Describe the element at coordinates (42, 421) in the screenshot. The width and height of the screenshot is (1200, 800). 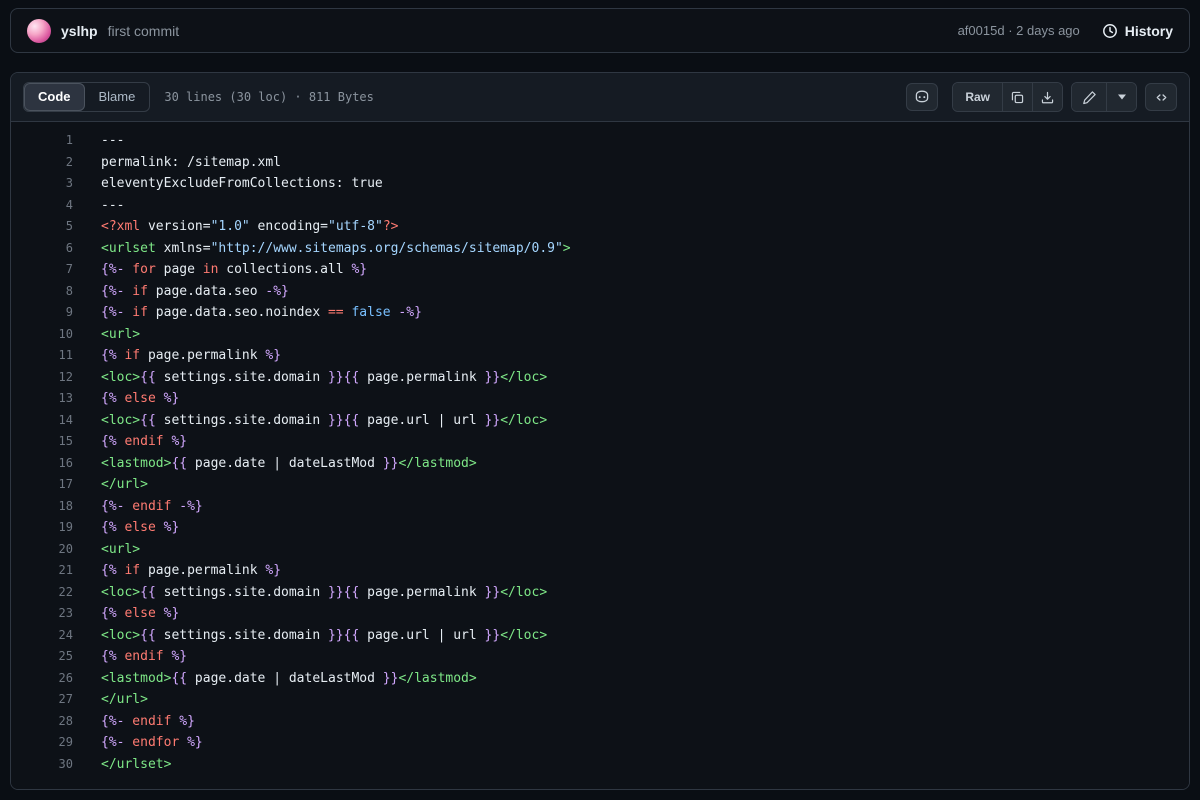
I see `line-number: 14` at that location.